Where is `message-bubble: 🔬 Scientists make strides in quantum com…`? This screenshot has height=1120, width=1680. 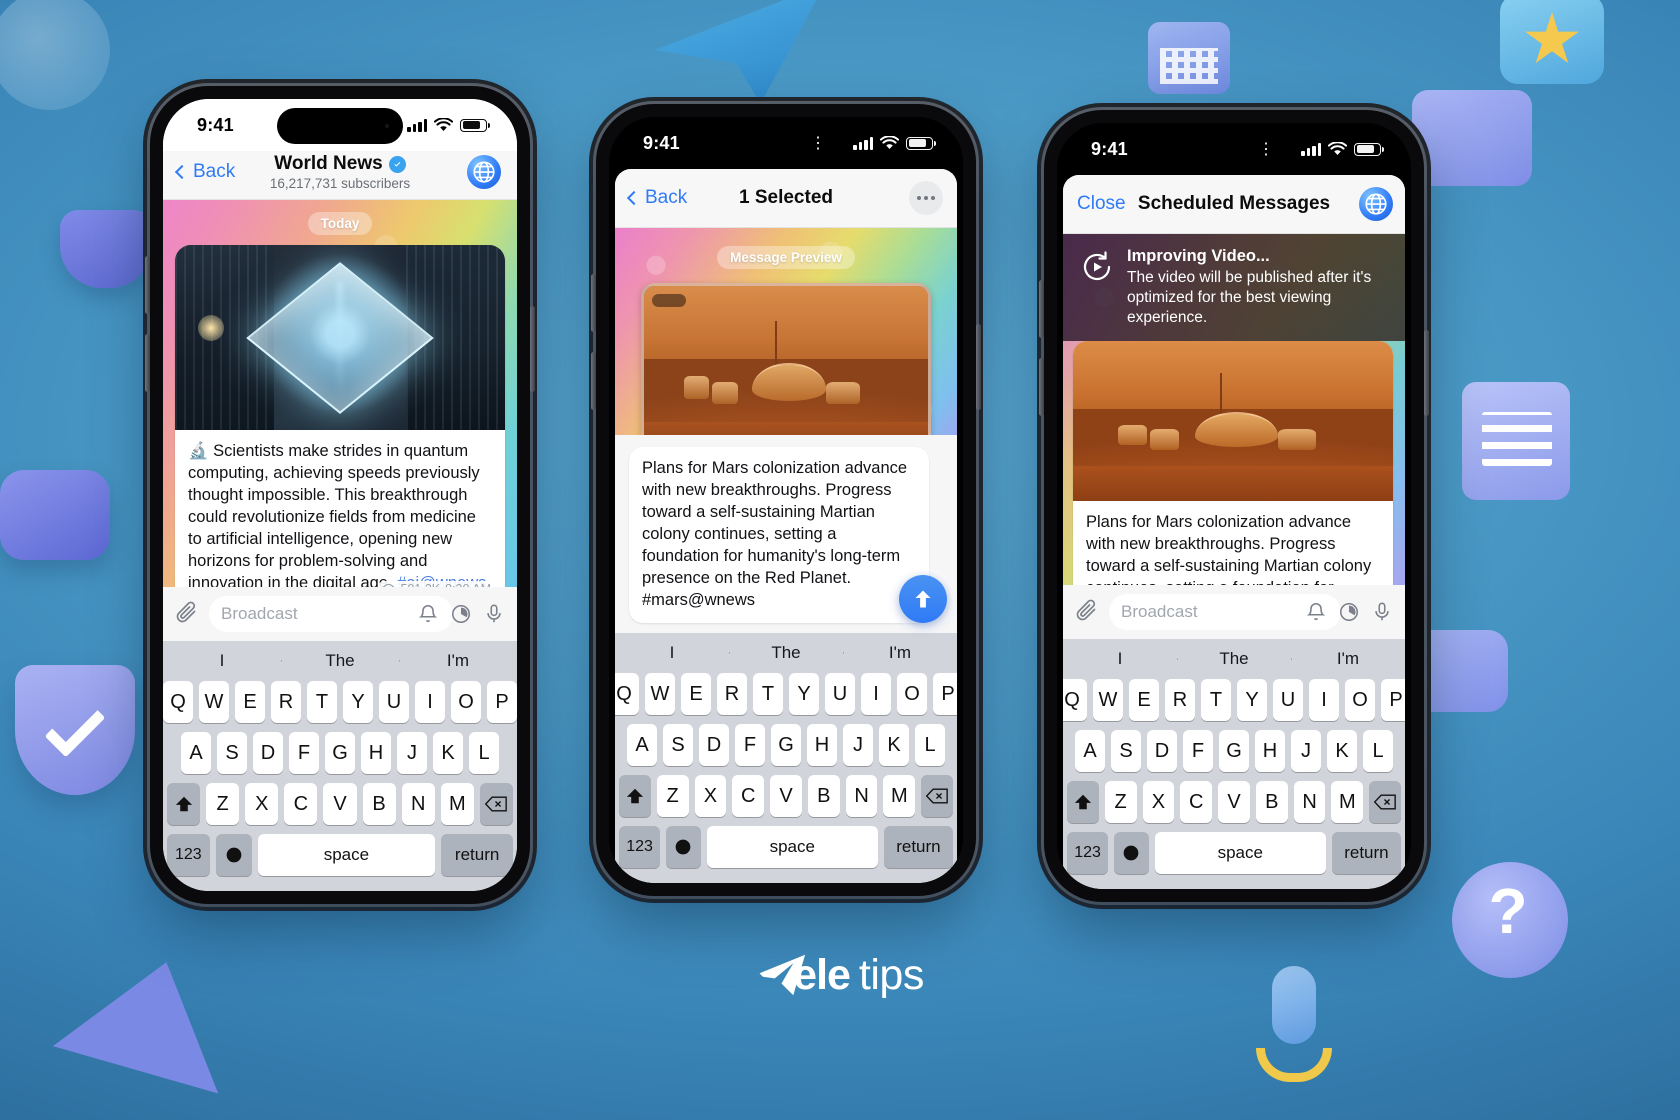 message-bubble: 🔬 Scientists make strides in quantum com… is located at coordinates (340, 416).